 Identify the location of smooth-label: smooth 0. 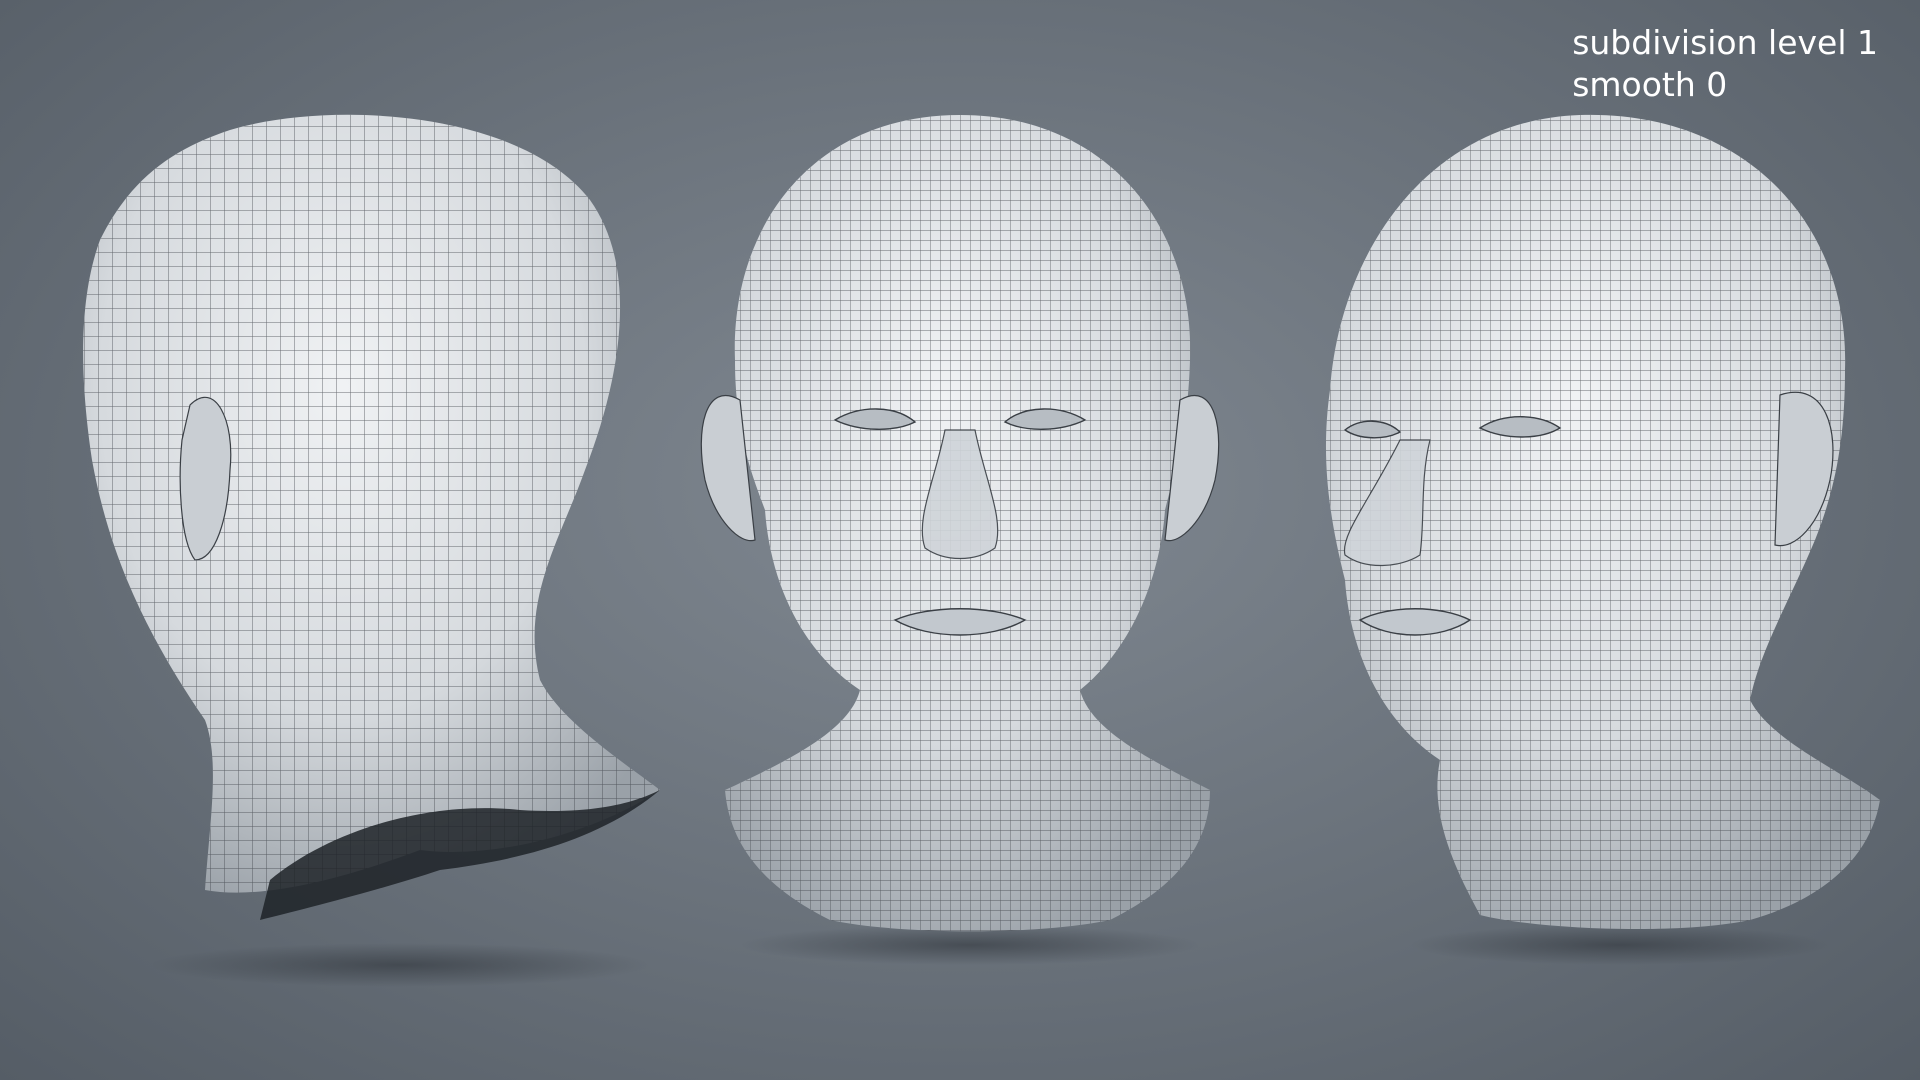
(1650, 84).